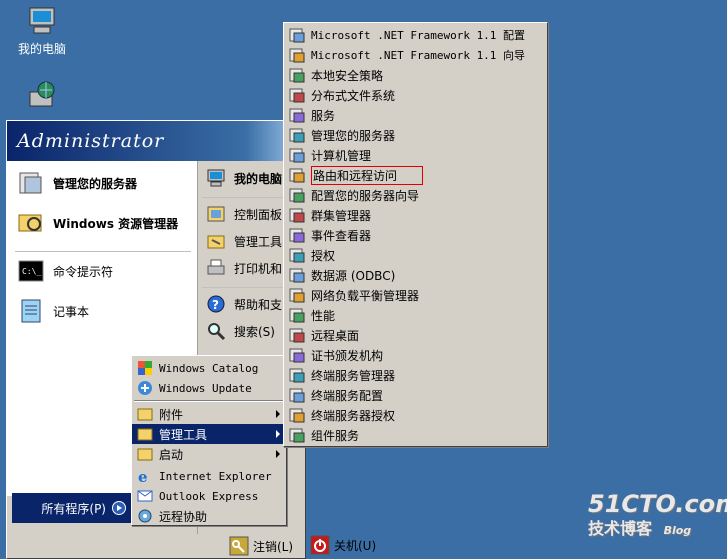  Describe the element at coordinates (415, 175) in the screenshot. I see `admin-item-routing: 路由和远程访问` at that location.